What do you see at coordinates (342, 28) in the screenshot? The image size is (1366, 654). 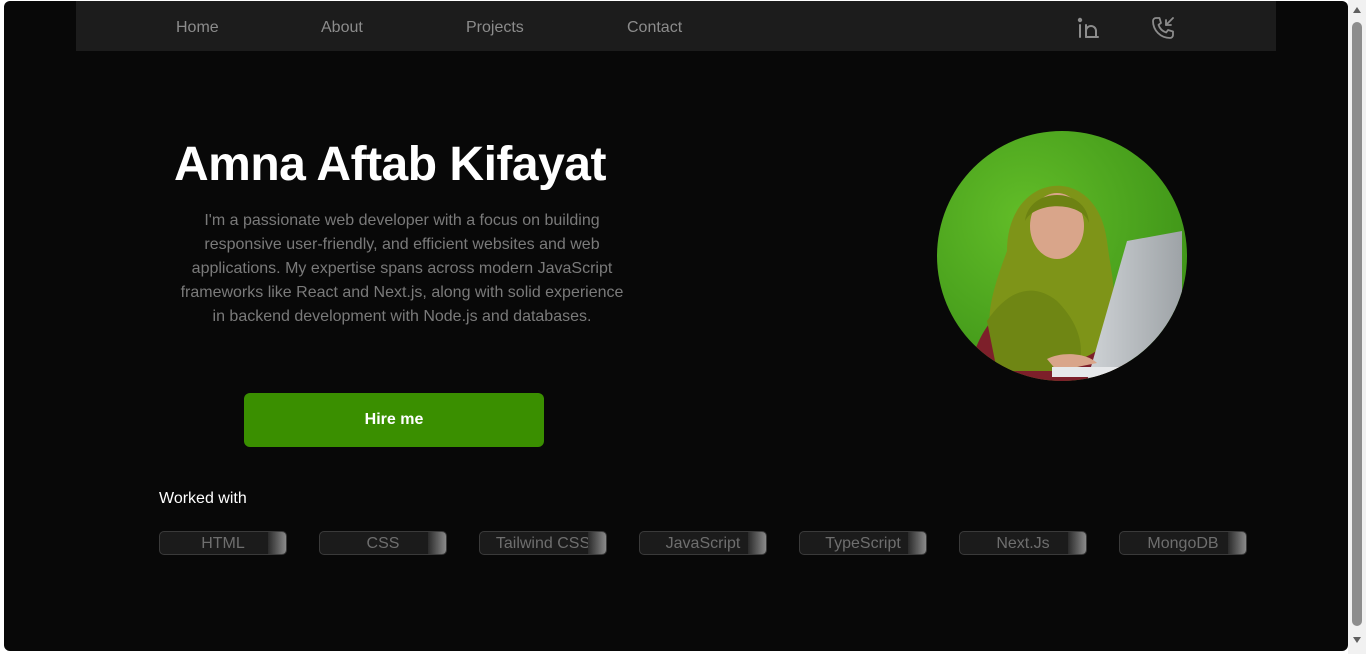 I see `nav-link-about: About` at bounding box center [342, 28].